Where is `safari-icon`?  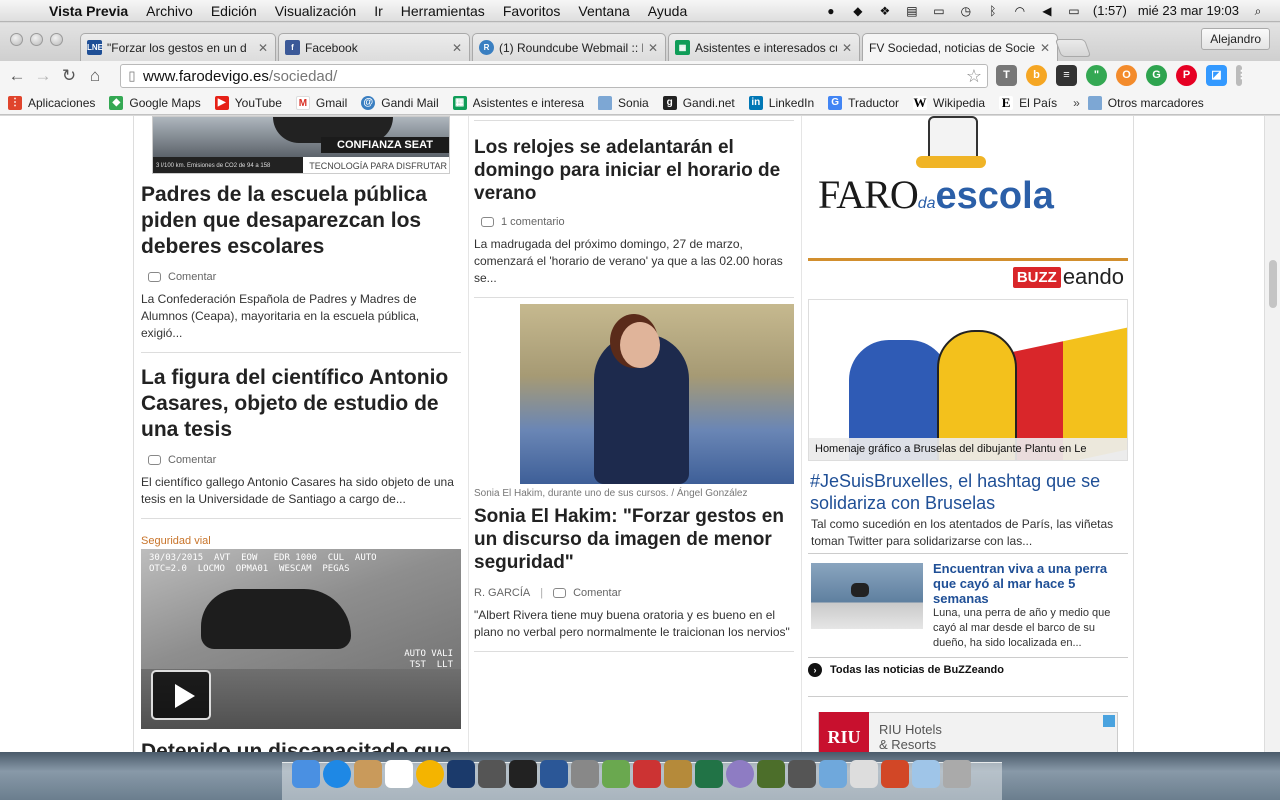 safari-icon is located at coordinates (740, 774).